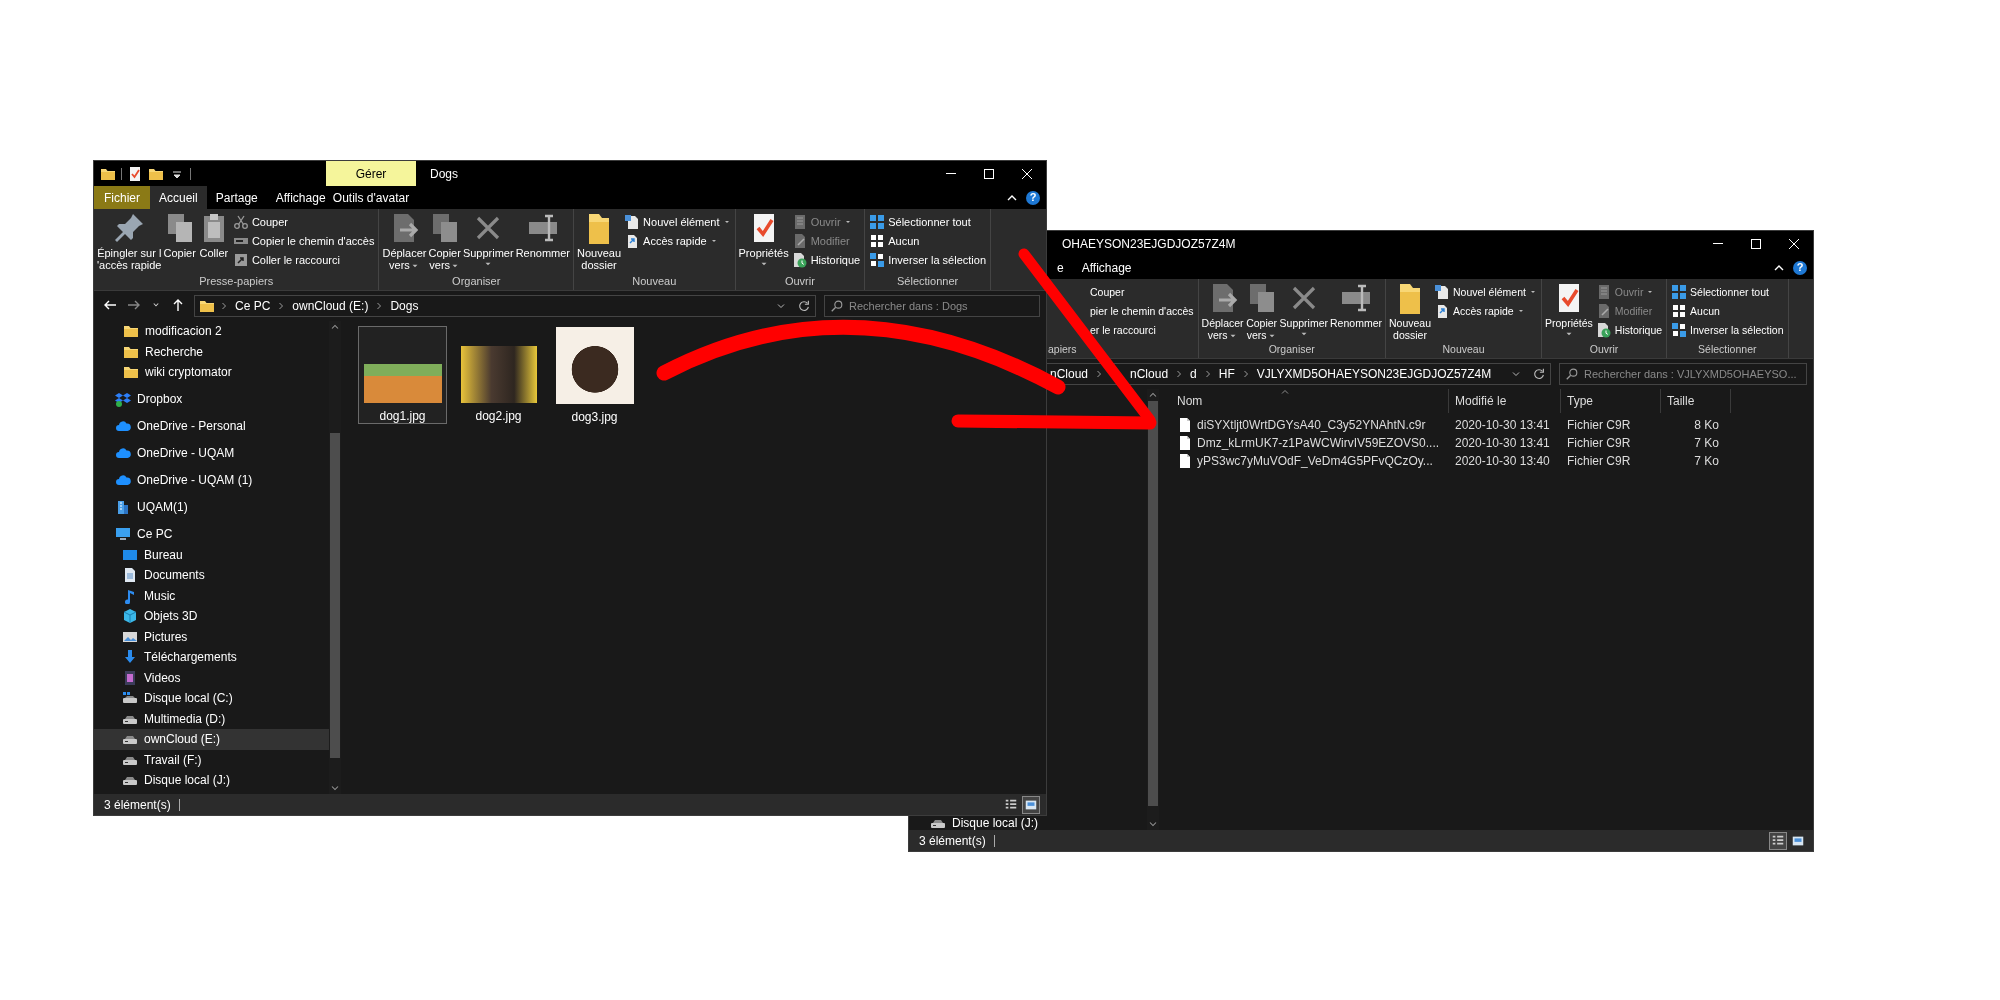 The width and height of the screenshot is (2000, 1000). What do you see at coordinates (1599, 425) in the screenshot?
I see `table-cell-text: Fichier C9R` at bounding box center [1599, 425].